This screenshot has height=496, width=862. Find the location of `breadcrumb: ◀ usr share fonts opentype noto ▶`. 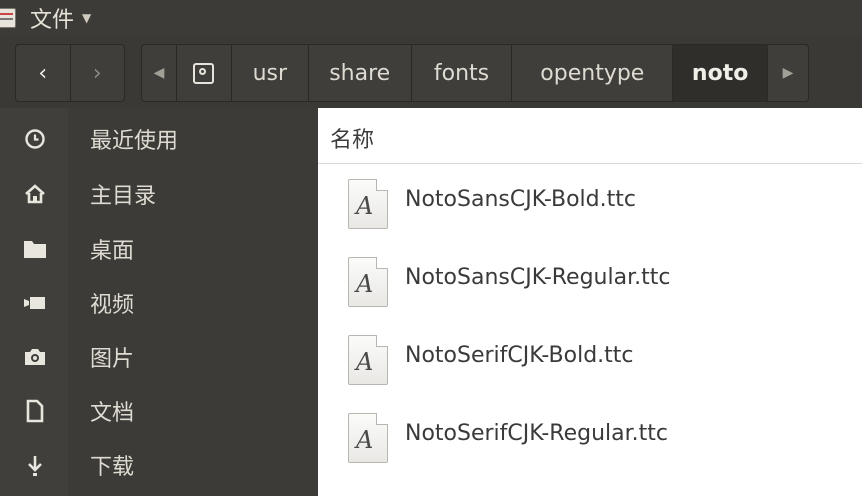

breadcrumb: ◀ usr share fonts opentype noto ▶ is located at coordinates (475, 73).